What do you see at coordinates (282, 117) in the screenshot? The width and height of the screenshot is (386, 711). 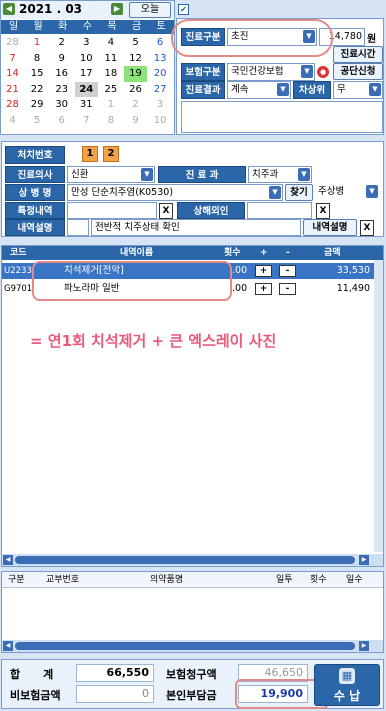 I see `memo-area` at bounding box center [282, 117].